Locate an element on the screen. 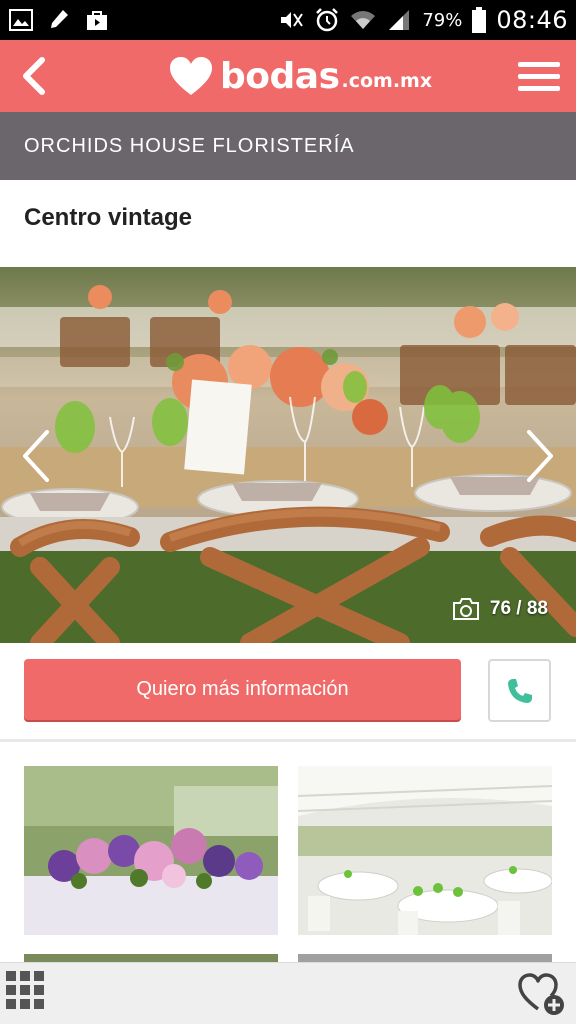 The width and height of the screenshot is (576, 1024). camera-icon is located at coordinates (465, 609).